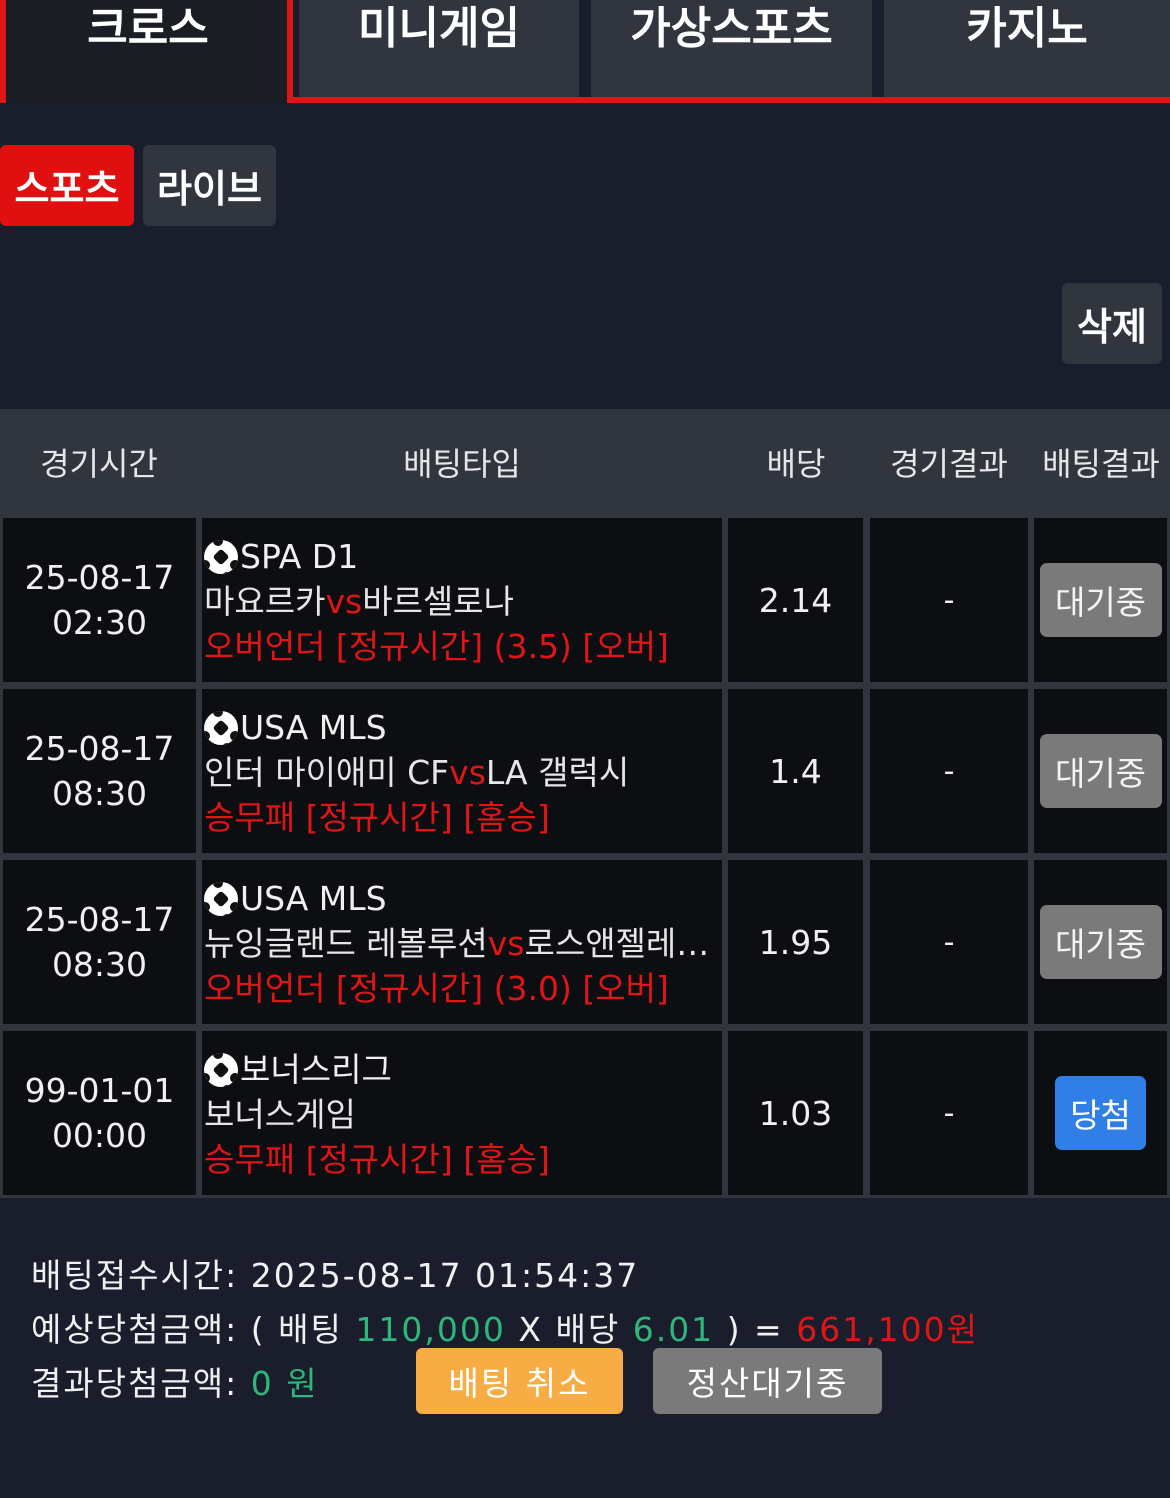 This screenshot has width=1170, height=1498. I want to click on received-time-label: 배팅접수시간:, so click(135, 1275).